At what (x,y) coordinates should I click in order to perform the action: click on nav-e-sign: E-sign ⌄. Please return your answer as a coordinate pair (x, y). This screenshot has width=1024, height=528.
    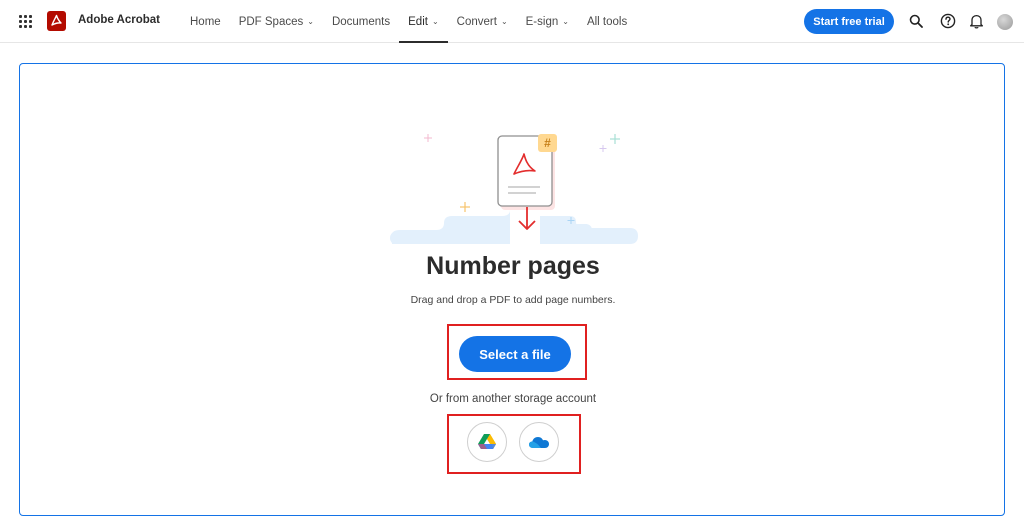
    Looking at the image, I should click on (547, 21).